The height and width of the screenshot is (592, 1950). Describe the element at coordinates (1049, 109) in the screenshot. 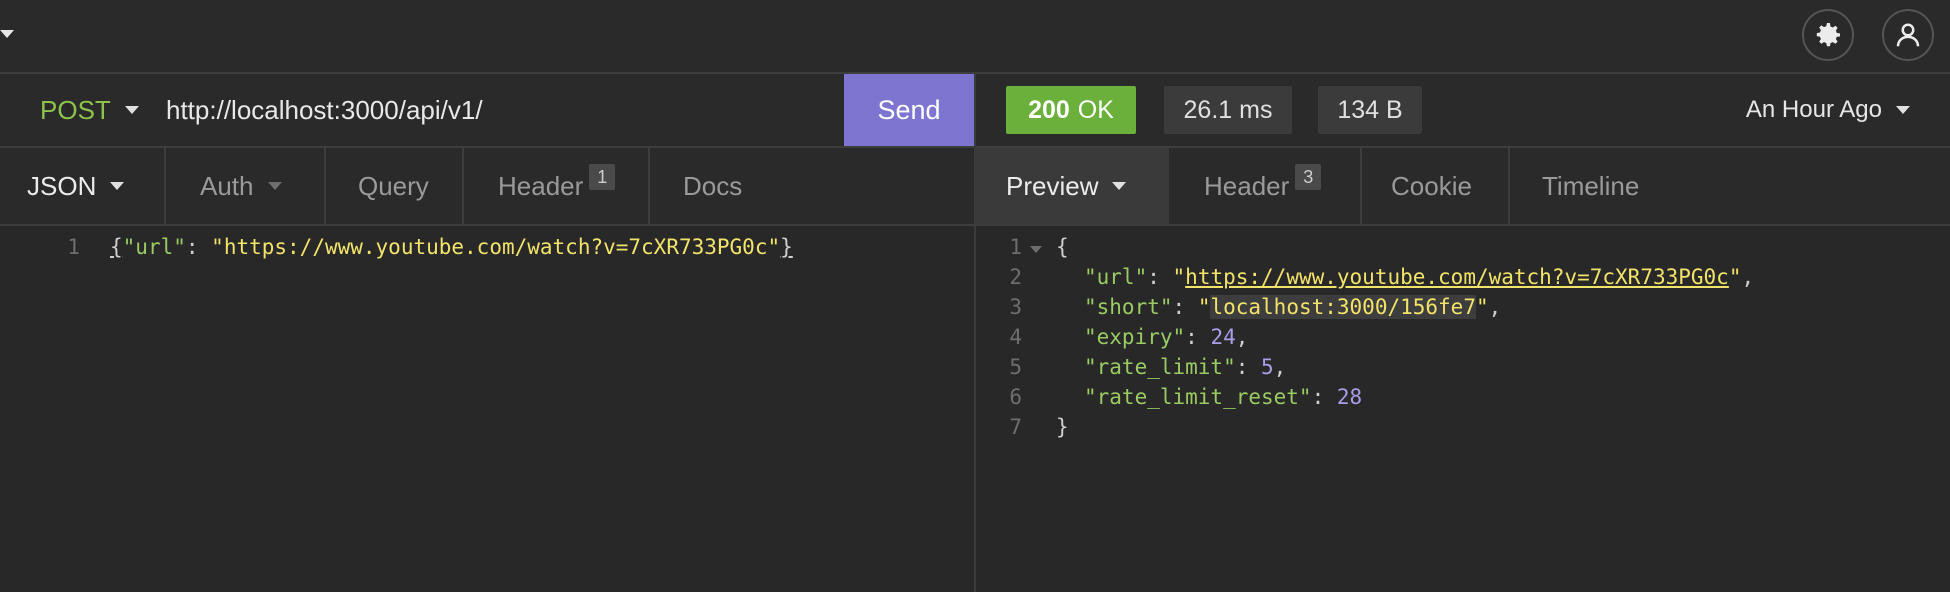

I see `status-code: 200` at that location.